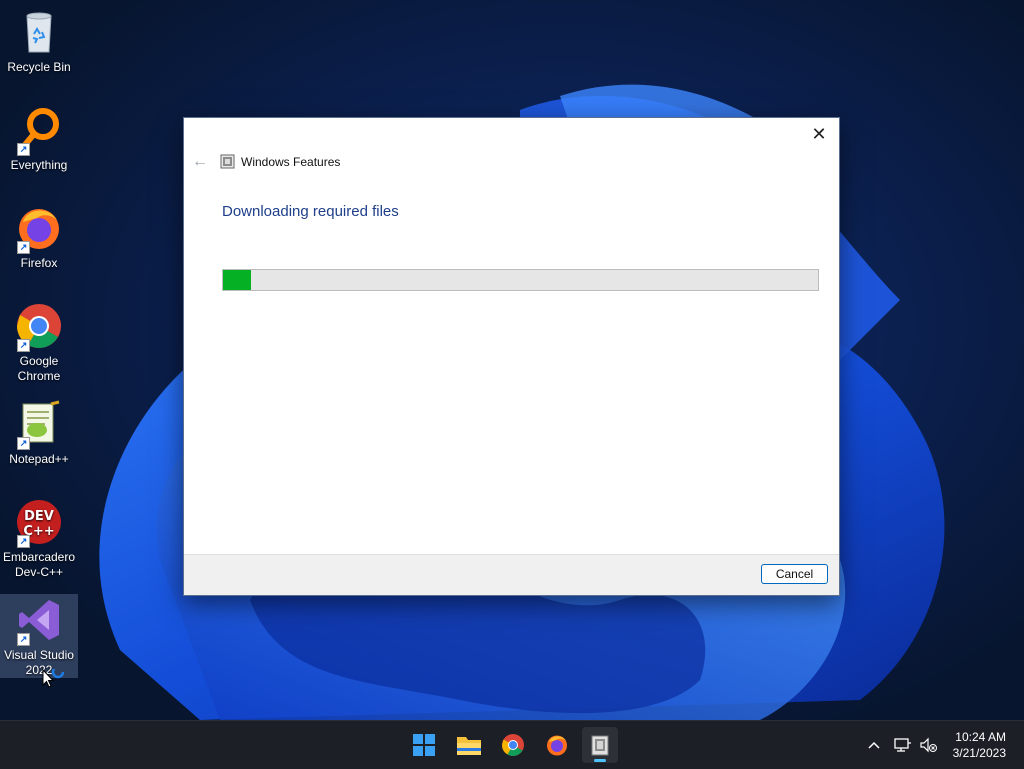  I want to click on show-hidden-icons-button, so click(874, 745).